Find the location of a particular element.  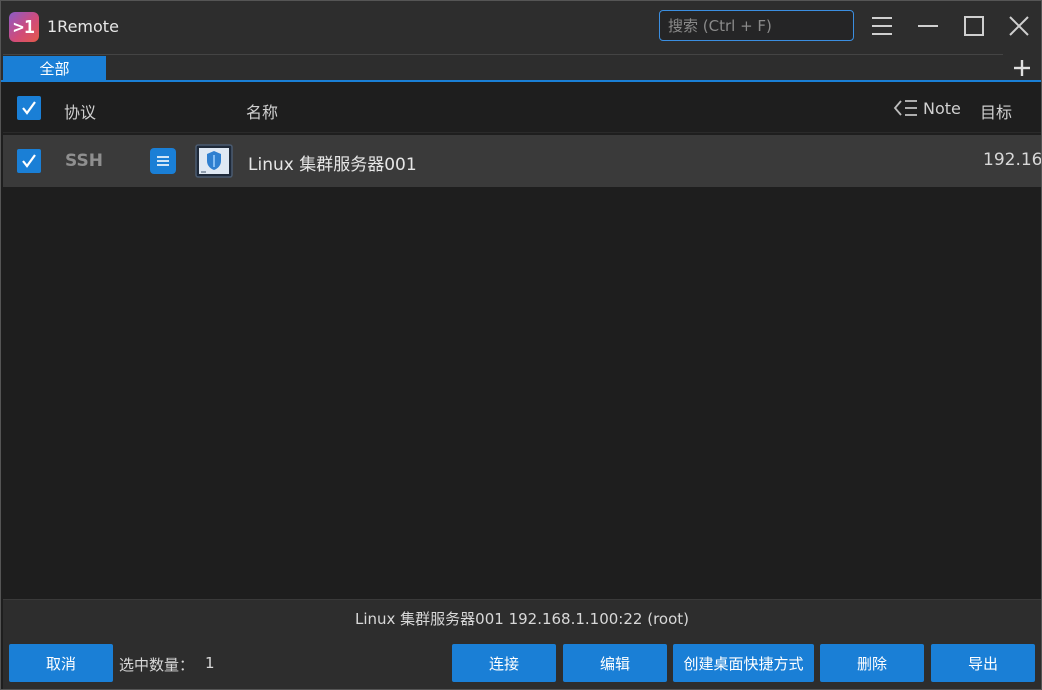

row-protocol: SSH is located at coordinates (84, 161).